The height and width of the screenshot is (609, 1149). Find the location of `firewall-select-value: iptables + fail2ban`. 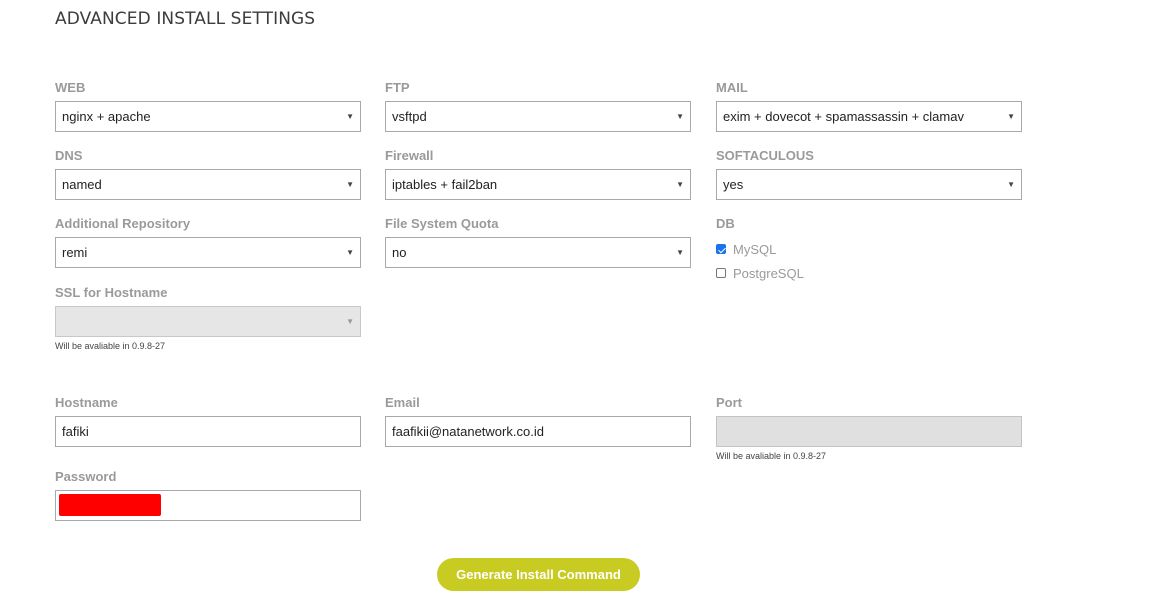

firewall-select-value: iptables + fail2ban is located at coordinates (445, 184).